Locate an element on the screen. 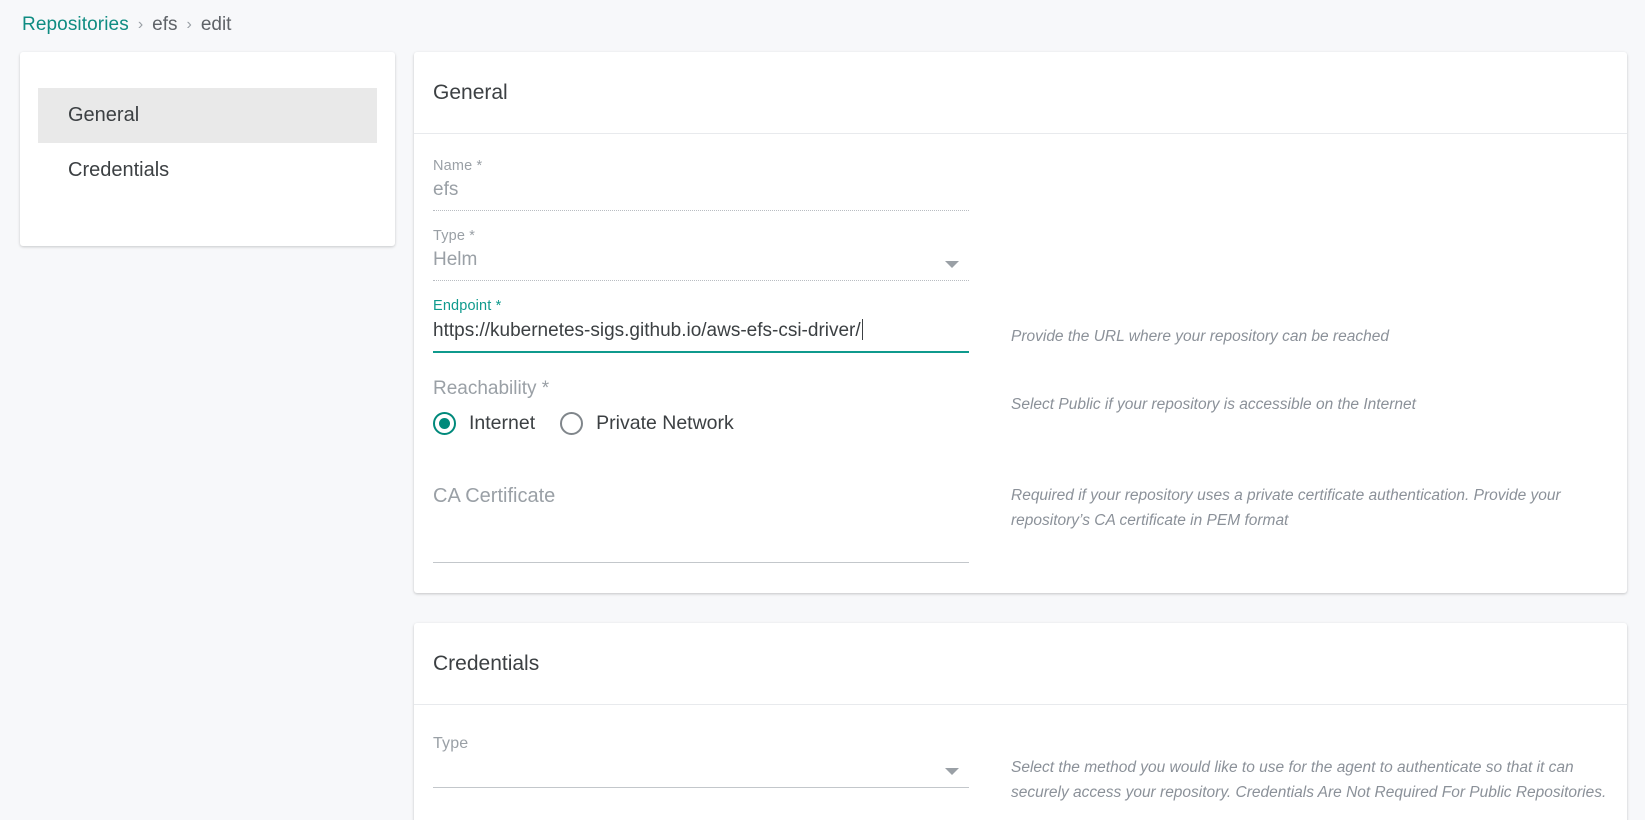 Image resolution: width=1645 pixels, height=820 pixels. radio-private-network-label: Private Network is located at coordinates (665, 423).